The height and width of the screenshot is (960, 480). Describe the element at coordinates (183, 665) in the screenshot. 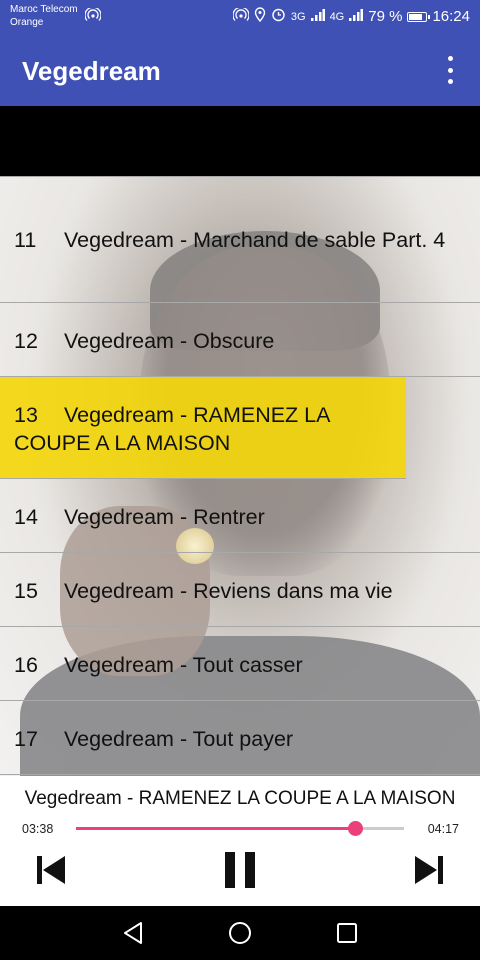

I see `track-title: Vegedream - Tout casser` at that location.